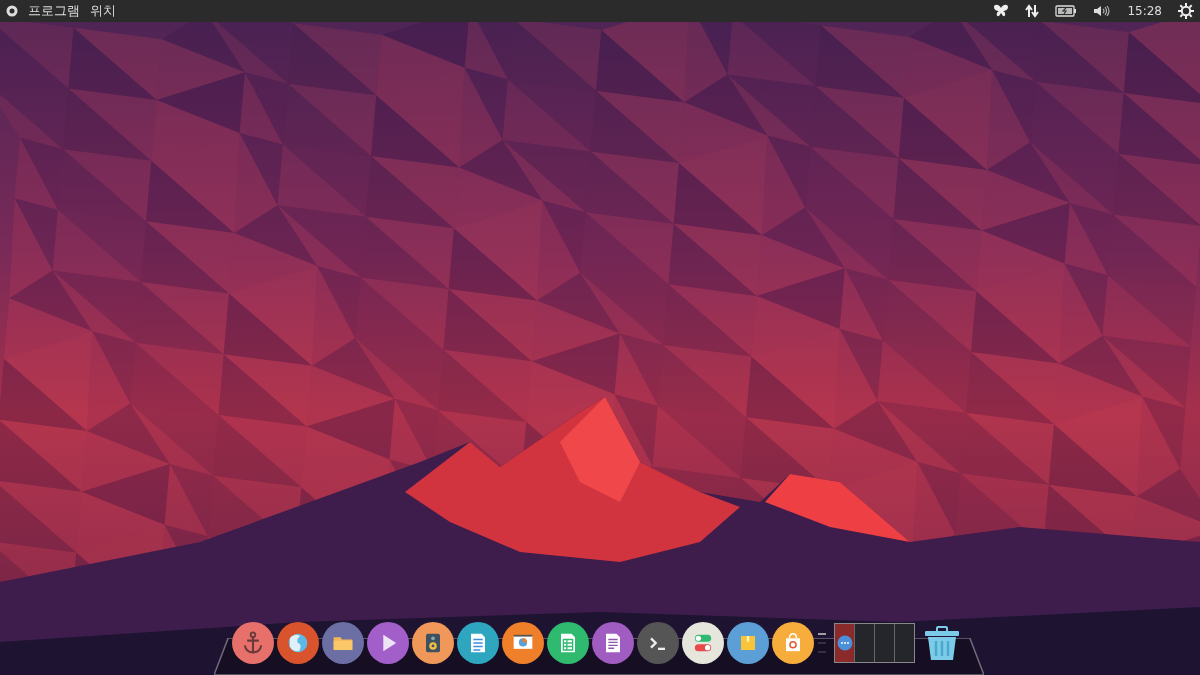  Describe the element at coordinates (942, 643) in the screenshot. I see `trash-icon` at that location.